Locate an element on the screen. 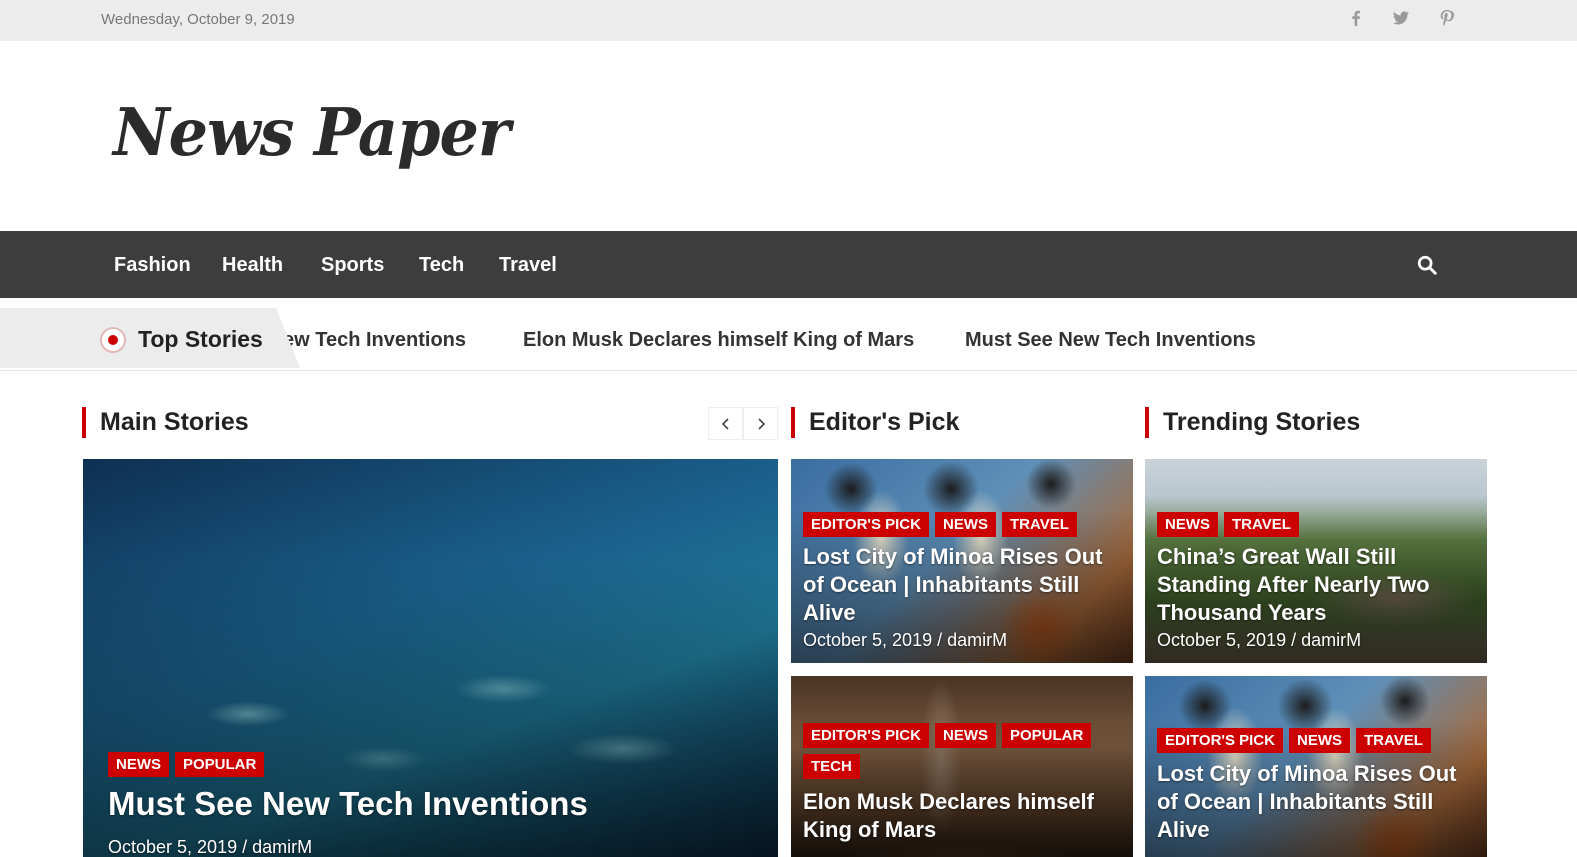 The height and width of the screenshot is (857, 1577). section-title-editors-pick: Editor's Pick is located at coordinates (875, 422).